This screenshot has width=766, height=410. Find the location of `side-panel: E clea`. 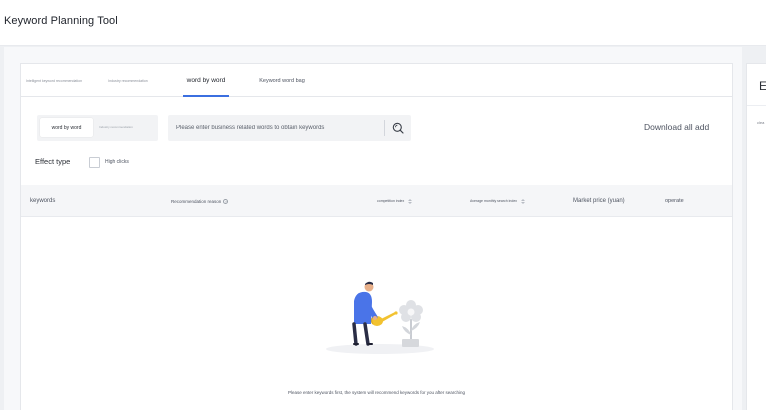

side-panel: E clea is located at coordinates (756, 236).